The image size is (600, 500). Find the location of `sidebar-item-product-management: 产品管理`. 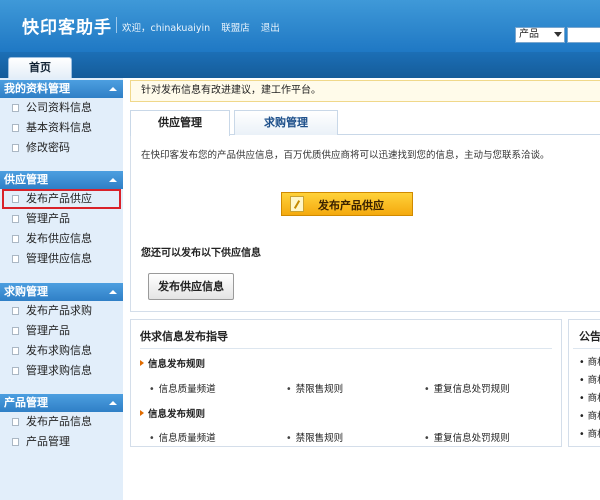

sidebar-item-product-management: 产品管理 is located at coordinates (61, 442).